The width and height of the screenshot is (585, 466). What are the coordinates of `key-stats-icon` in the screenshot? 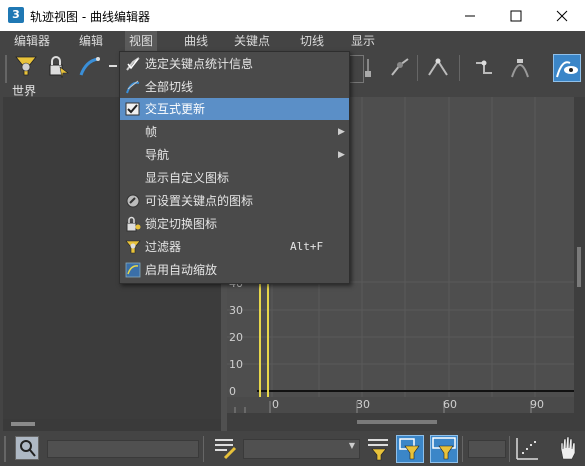 It's located at (133, 64).